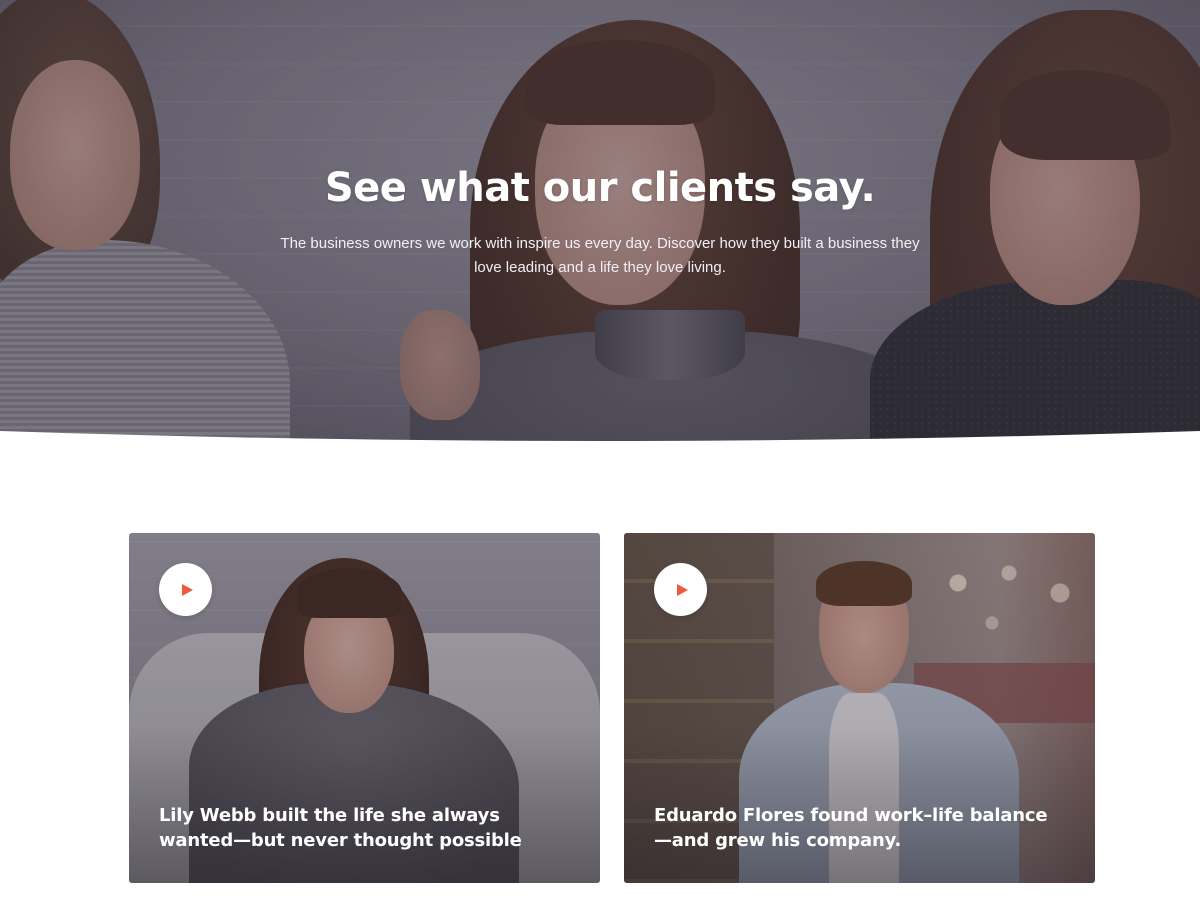 The image size is (1200, 900). What do you see at coordinates (600, 438) in the screenshot?
I see `hero-bottom-curve` at bounding box center [600, 438].